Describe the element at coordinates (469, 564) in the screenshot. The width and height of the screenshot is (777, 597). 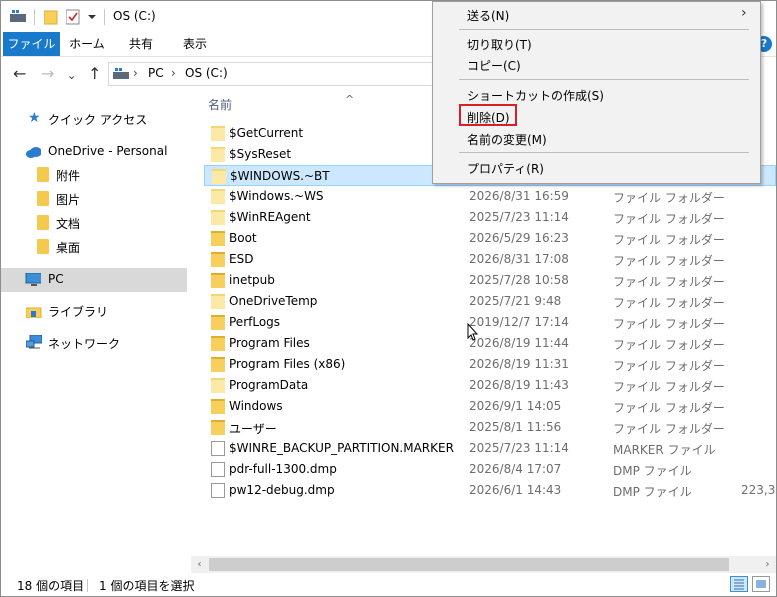
I see `scrollbar-thumb` at that location.